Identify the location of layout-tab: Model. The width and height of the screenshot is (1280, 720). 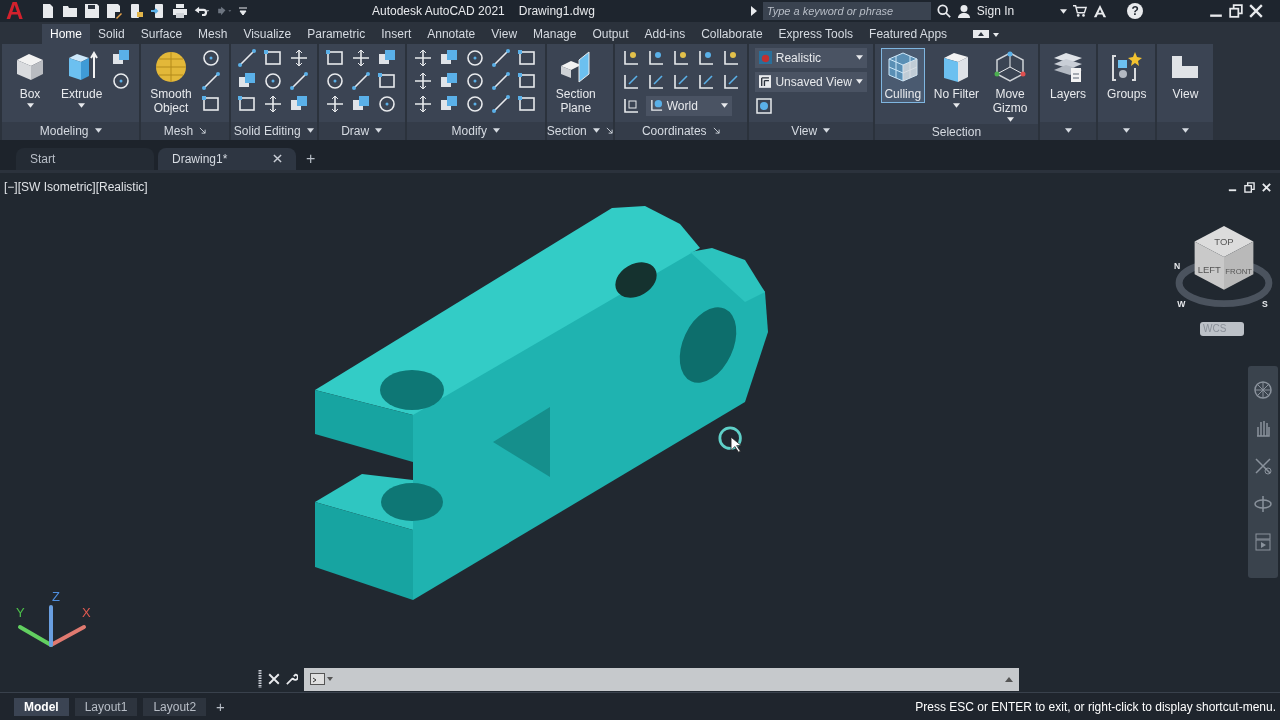
(41, 706).